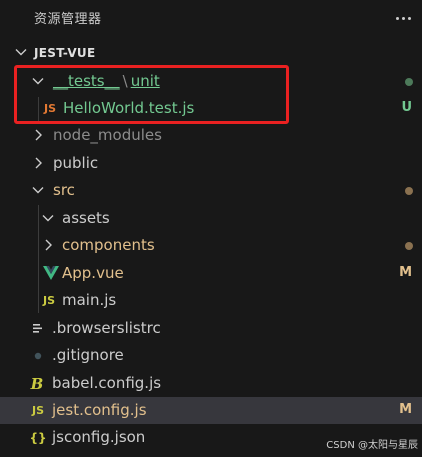 This screenshot has height=457, width=422. What do you see at coordinates (38, 437) in the screenshot?
I see `json-braces-icon: {}` at bounding box center [38, 437].